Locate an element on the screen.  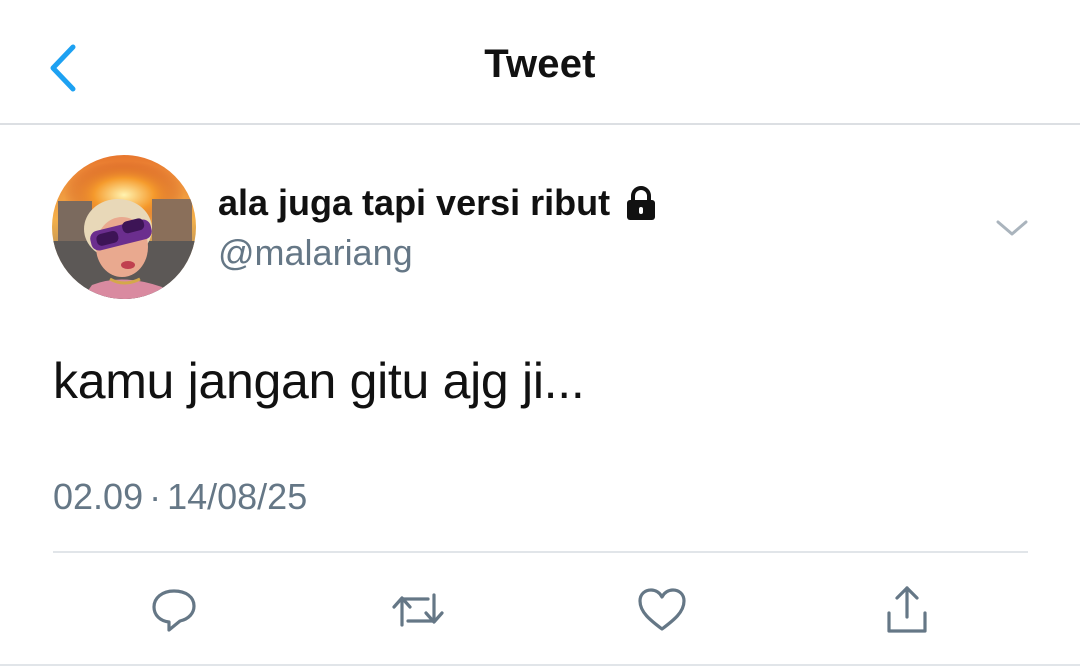
tweet-actions is located at coordinates (540, 612).